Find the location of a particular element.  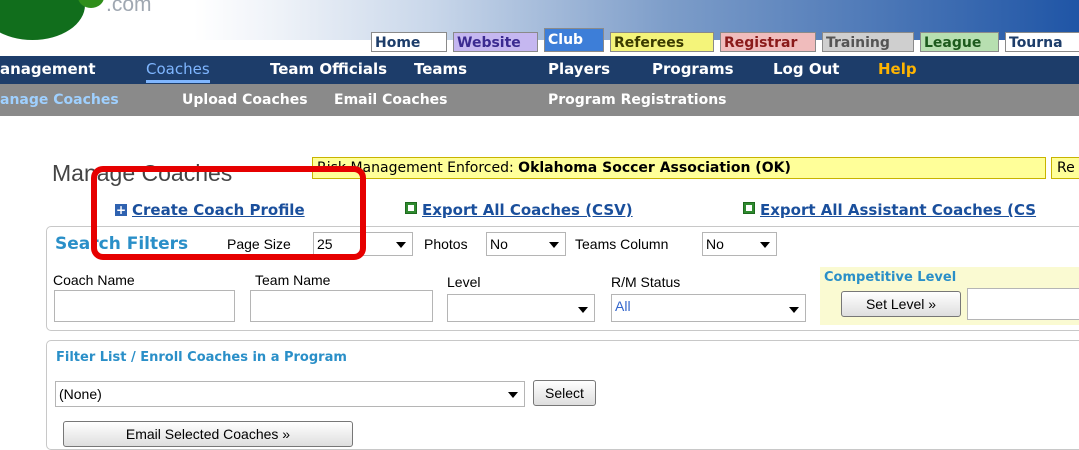

photos-value: No is located at coordinates (499, 244).